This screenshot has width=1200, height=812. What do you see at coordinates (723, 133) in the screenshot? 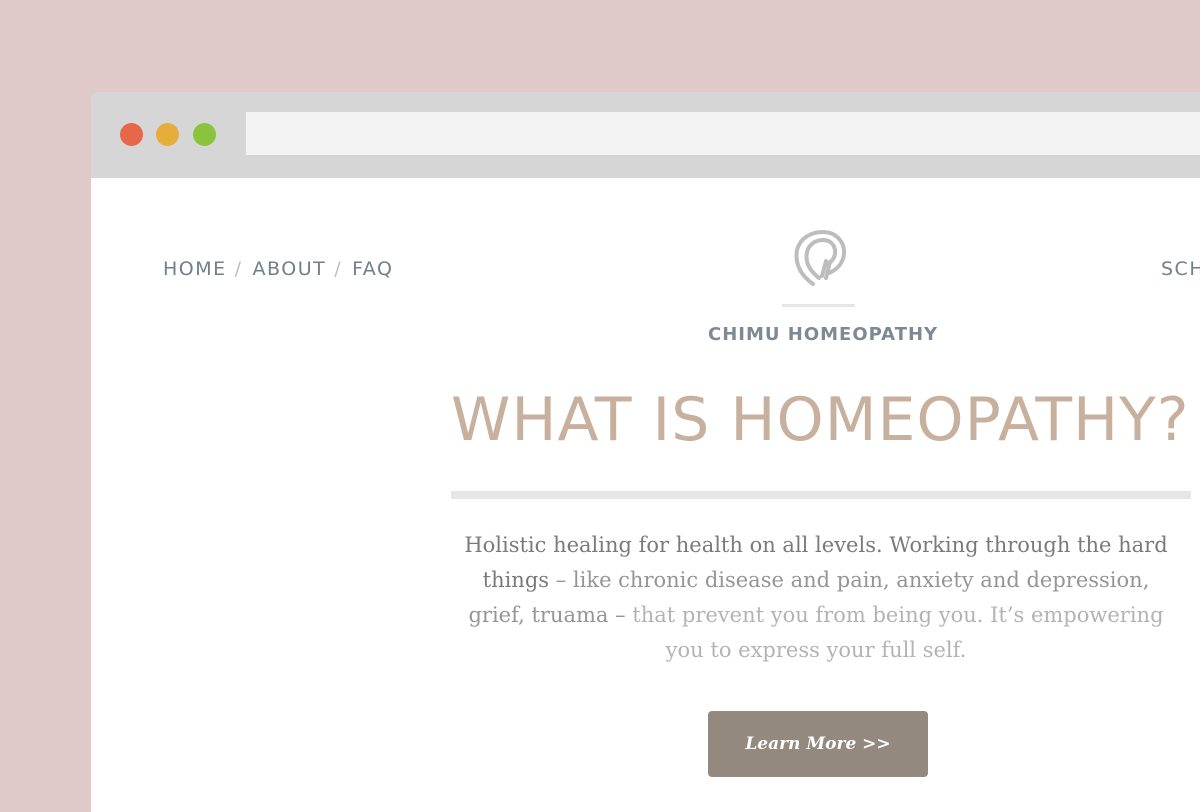
I see `address-bar` at bounding box center [723, 133].